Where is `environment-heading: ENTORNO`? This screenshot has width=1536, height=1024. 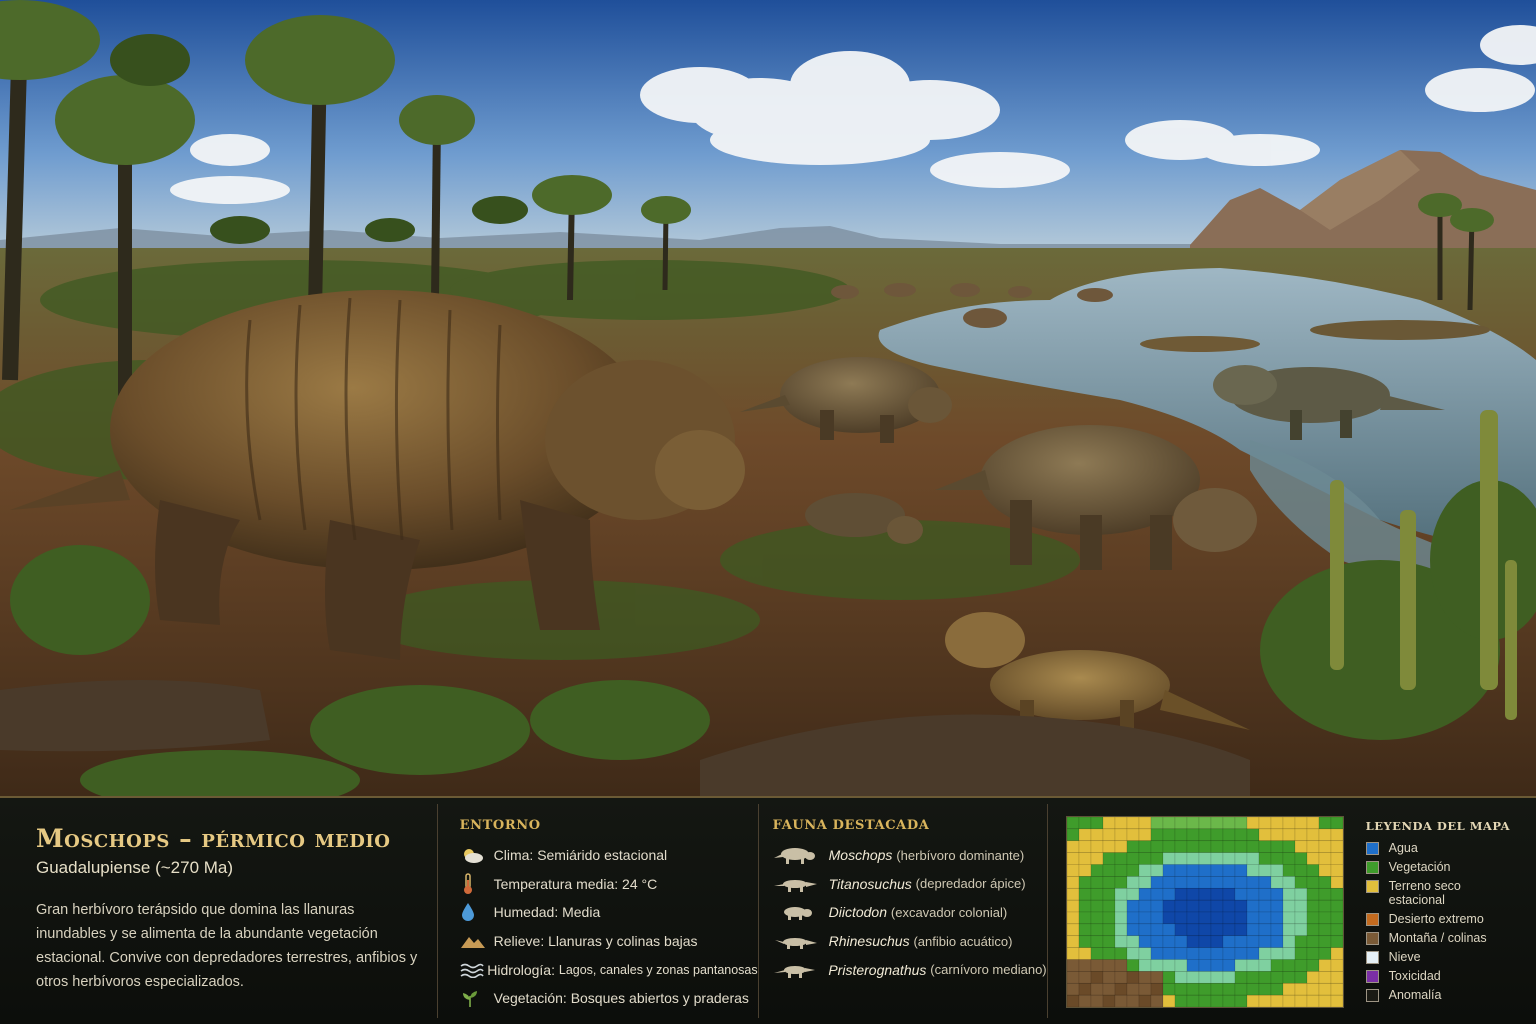
environment-heading: ENTORNO is located at coordinates (500, 825).